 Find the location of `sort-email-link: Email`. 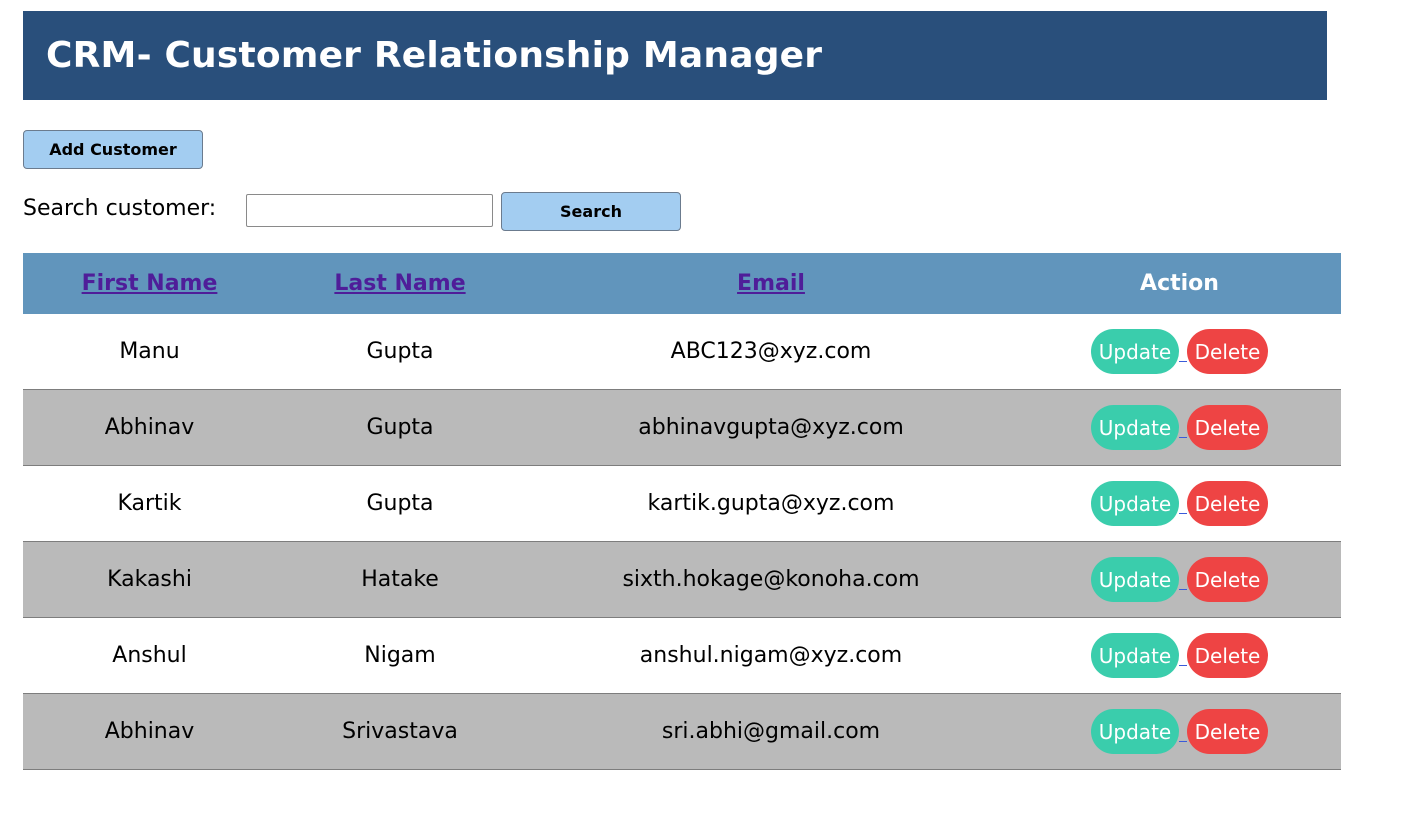

sort-email-link: Email is located at coordinates (771, 283).